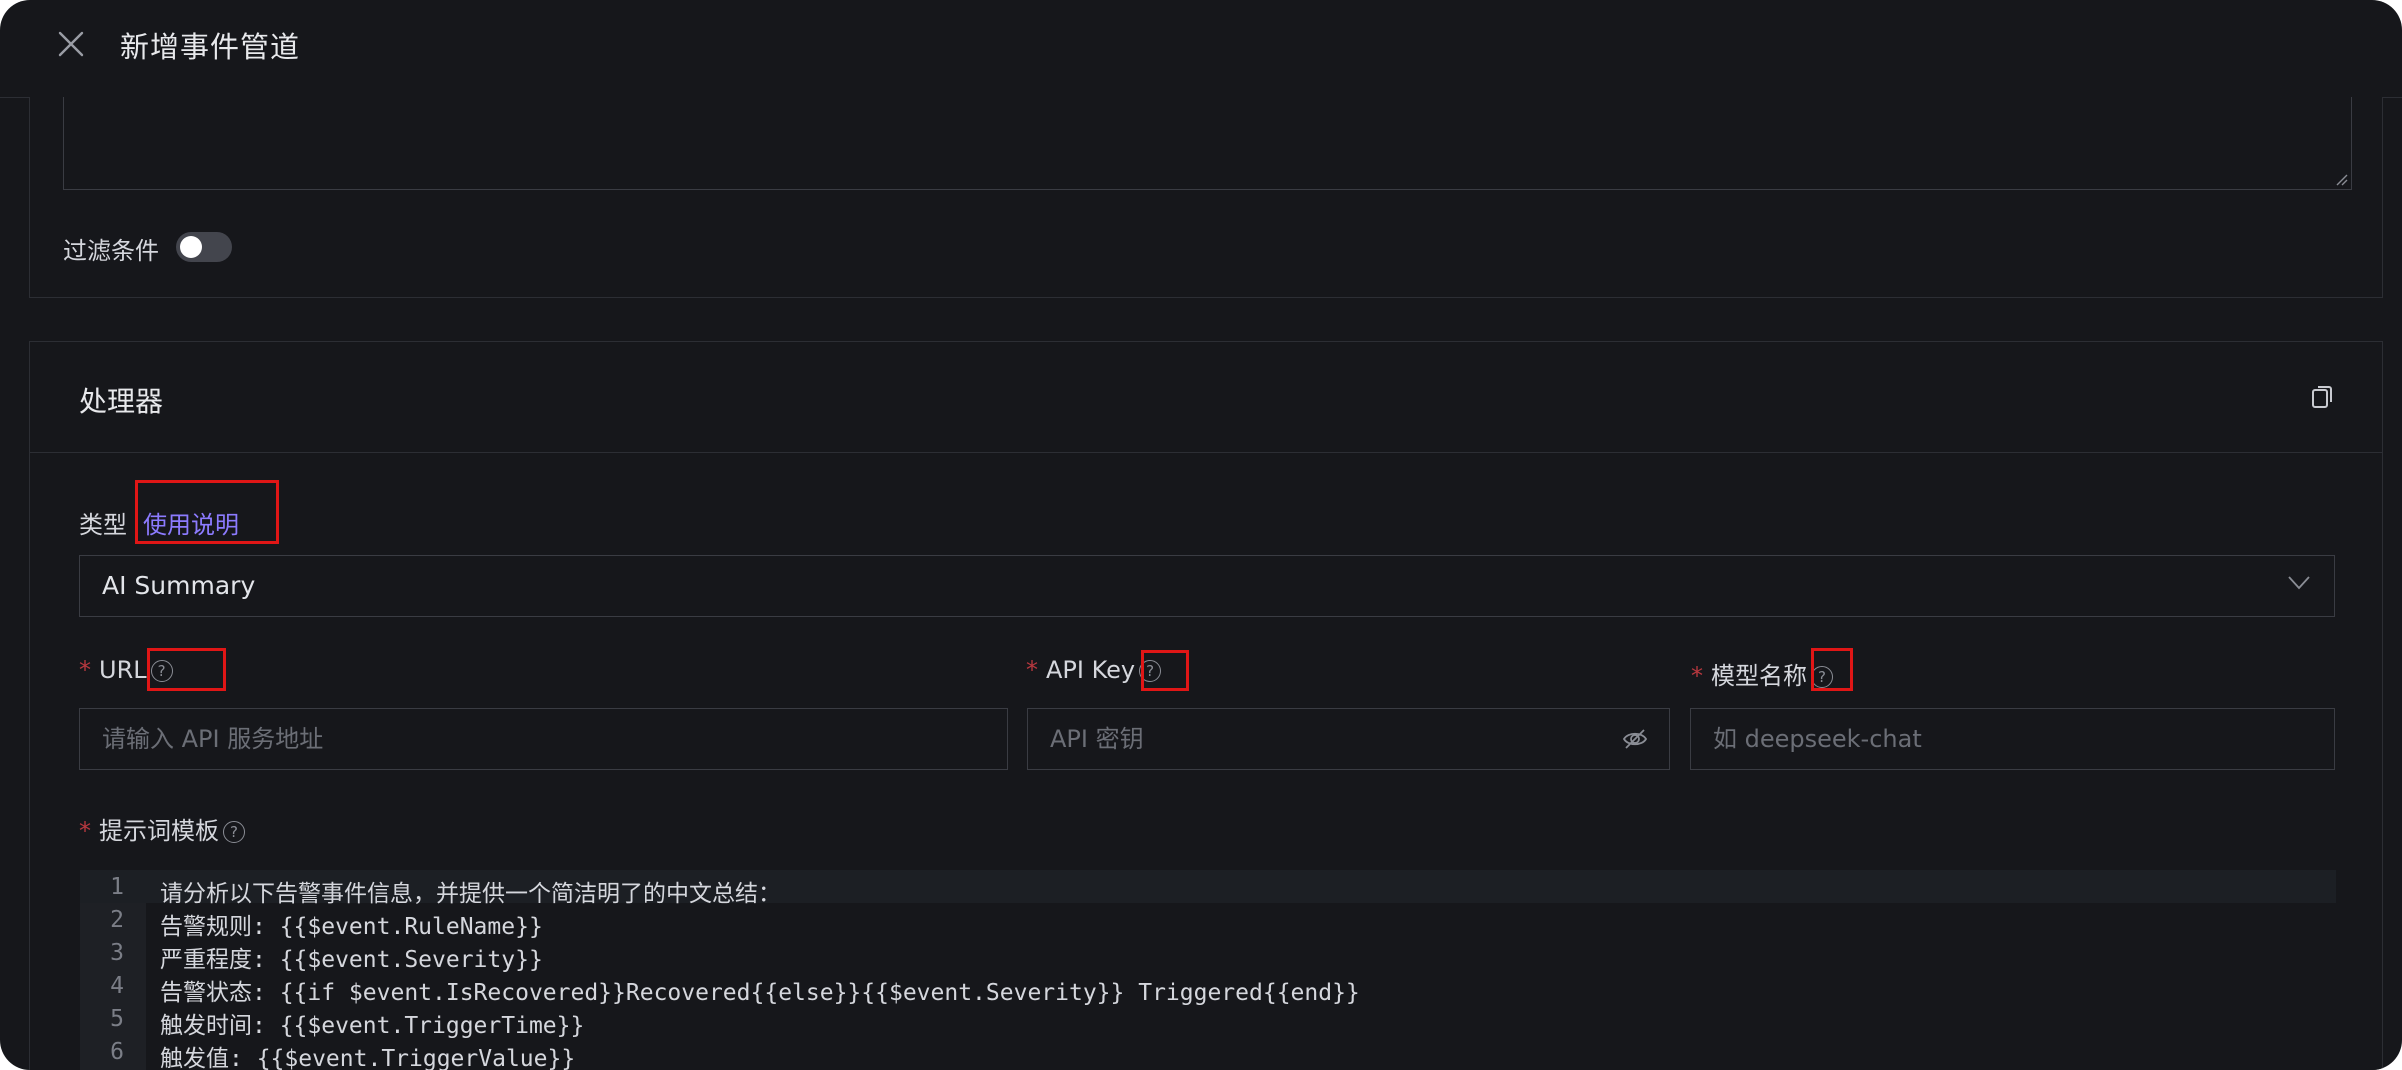  Describe the element at coordinates (186, 669) in the screenshot. I see `highlight-box-url` at that location.